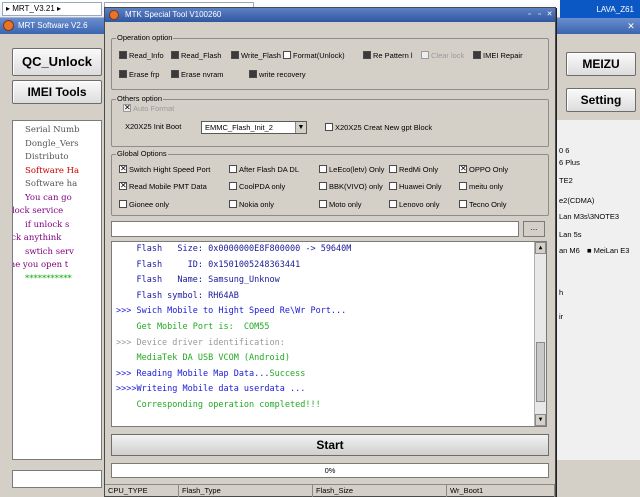 The width and height of the screenshot is (640, 497). What do you see at coordinates (330, 445) in the screenshot?
I see `start-button: Start` at bounding box center [330, 445].